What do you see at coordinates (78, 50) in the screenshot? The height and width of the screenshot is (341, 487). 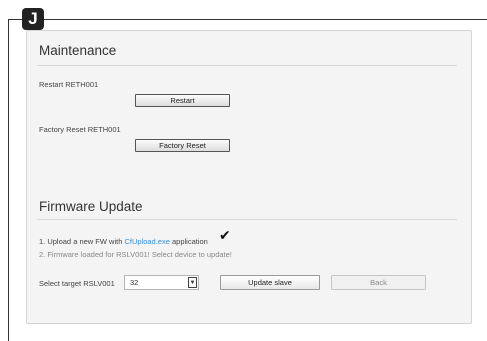 I see `maintenance-title: Maintenance` at bounding box center [78, 50].